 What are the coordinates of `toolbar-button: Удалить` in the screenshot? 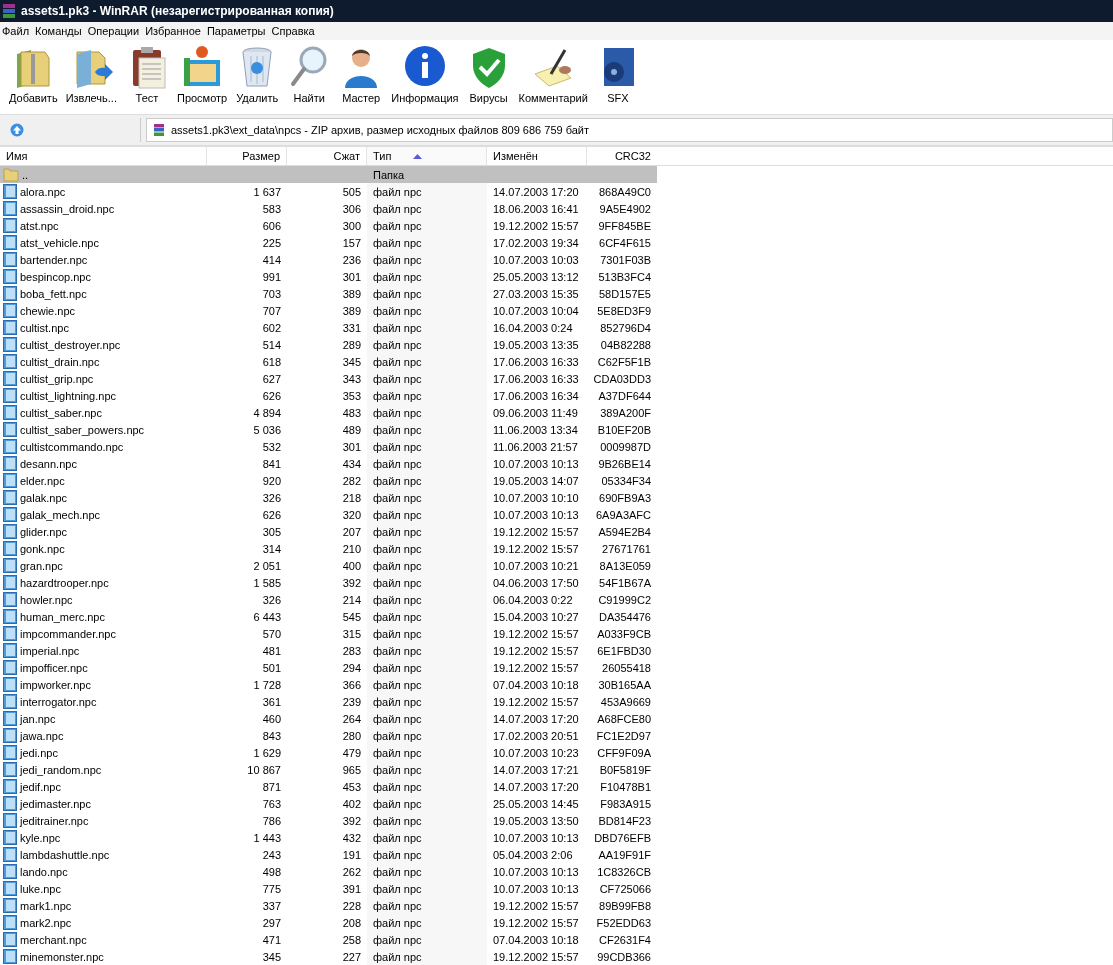 It's located at (257, 74).